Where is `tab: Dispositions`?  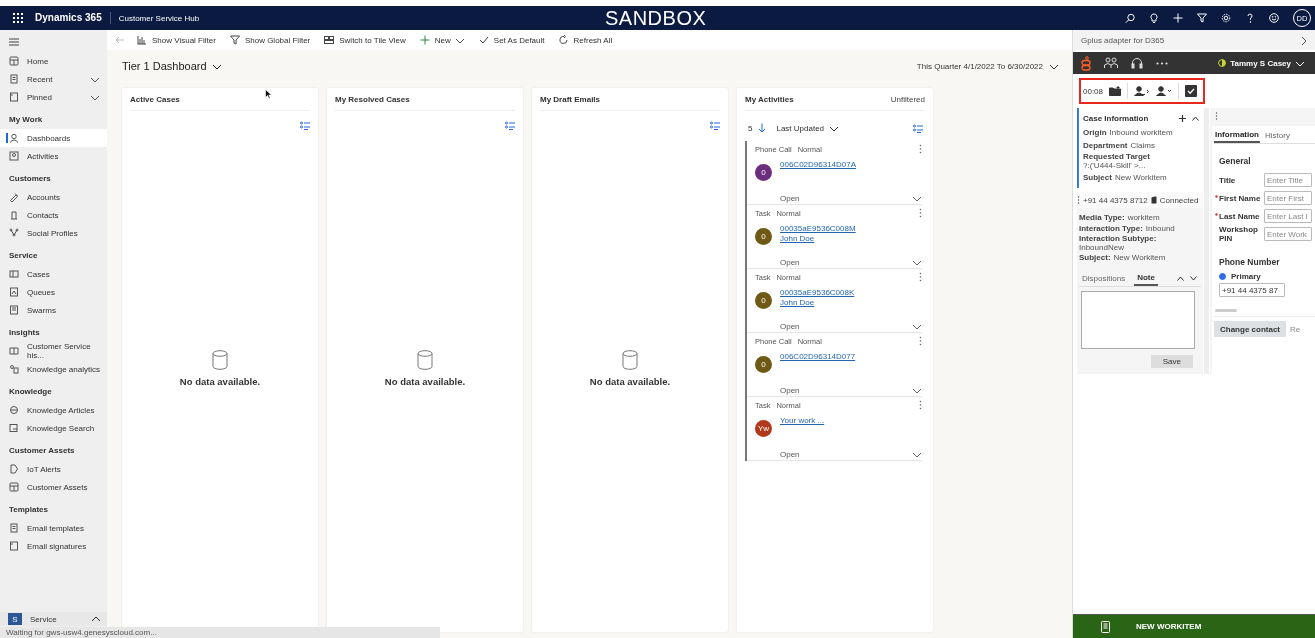
tab: Dispositions is located at coordinates (1104, 278).